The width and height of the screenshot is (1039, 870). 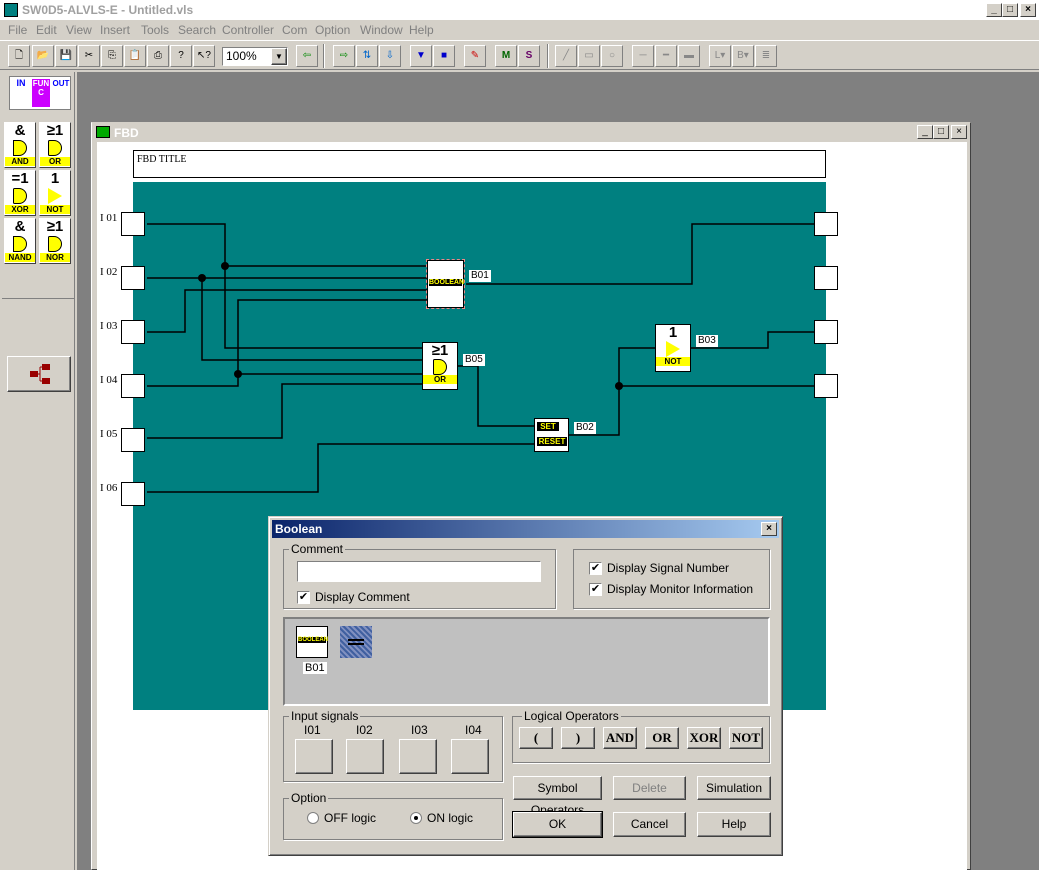 What do you see at coordinates (450, 818) in the screenshot?
I see `on-logic-label: ON logic` at bounding box center [450, 818].